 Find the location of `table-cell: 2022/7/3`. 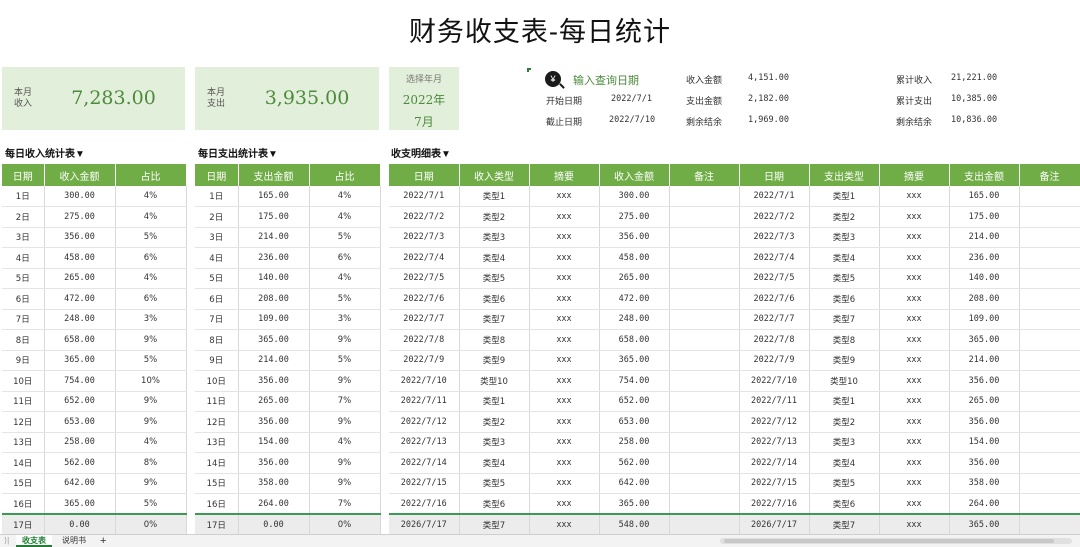

table-cell: 2022/7/3 is located at coordinates (424, 237).